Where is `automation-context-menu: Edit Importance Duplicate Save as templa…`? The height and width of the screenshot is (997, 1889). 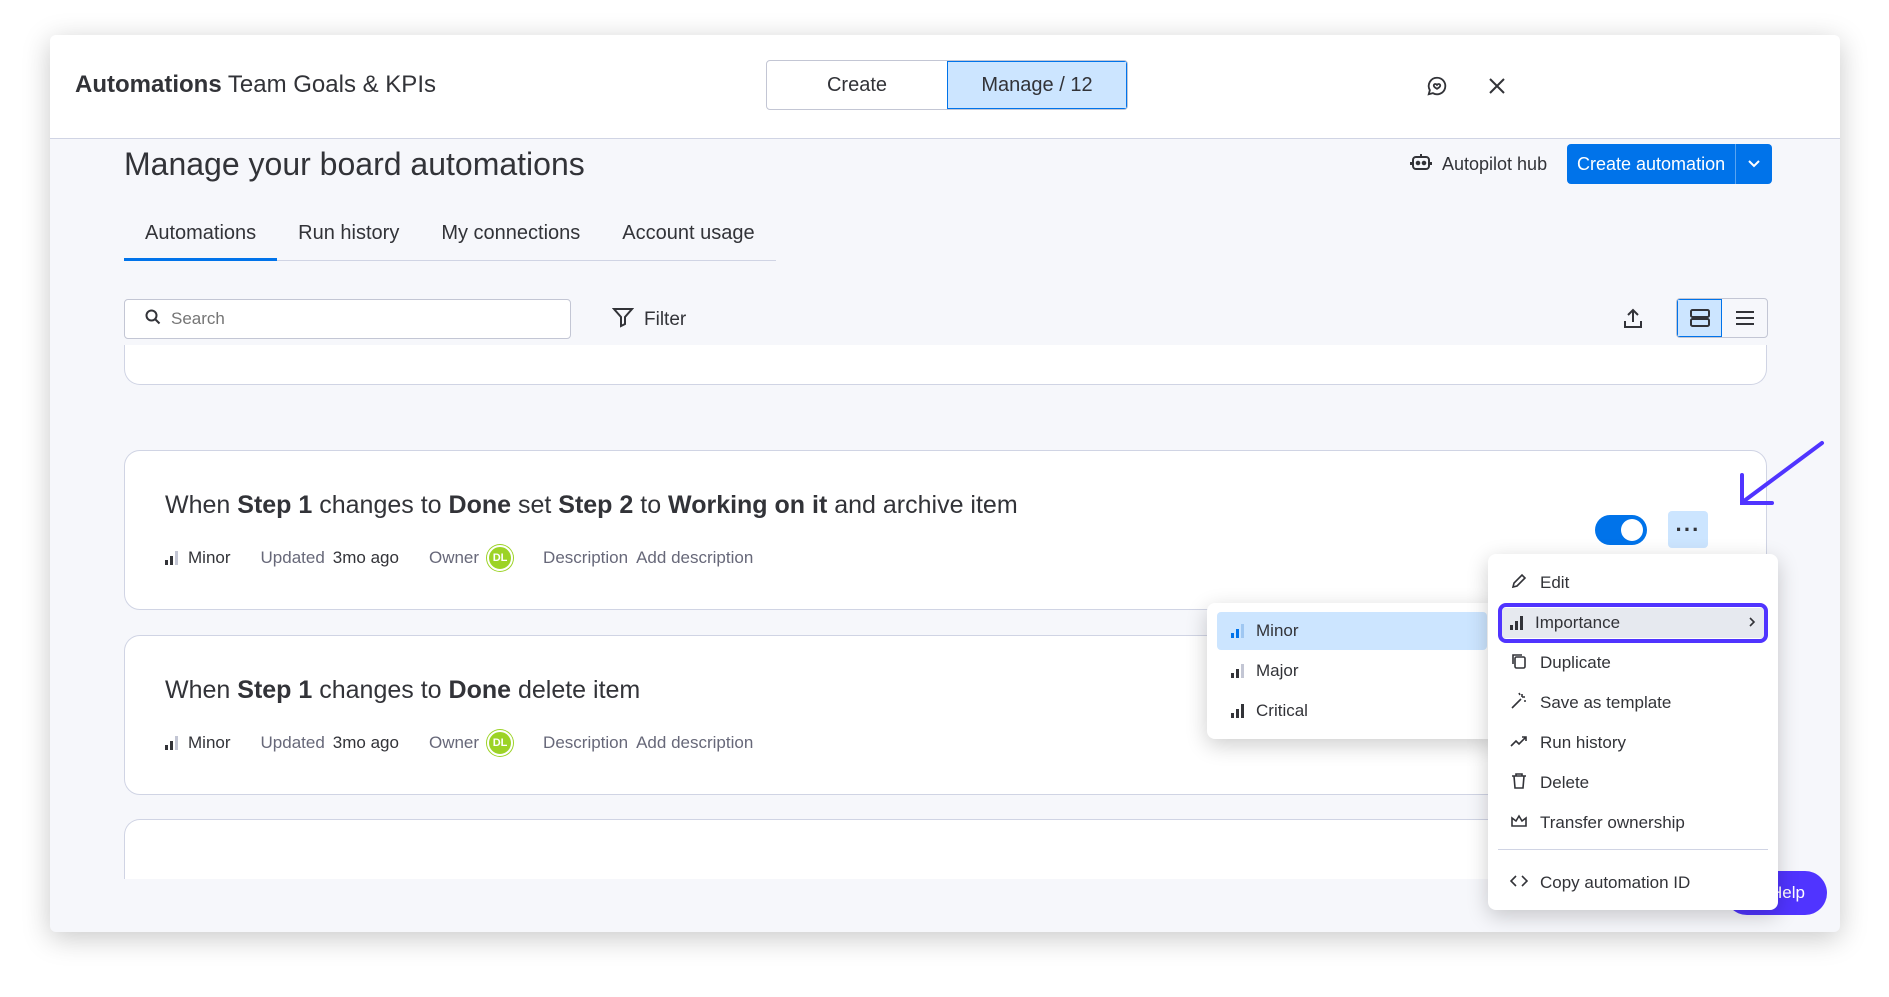
automation-context-menu: Edit Importance Duplicate Save as templa… is located at coordinates (1633, 732).